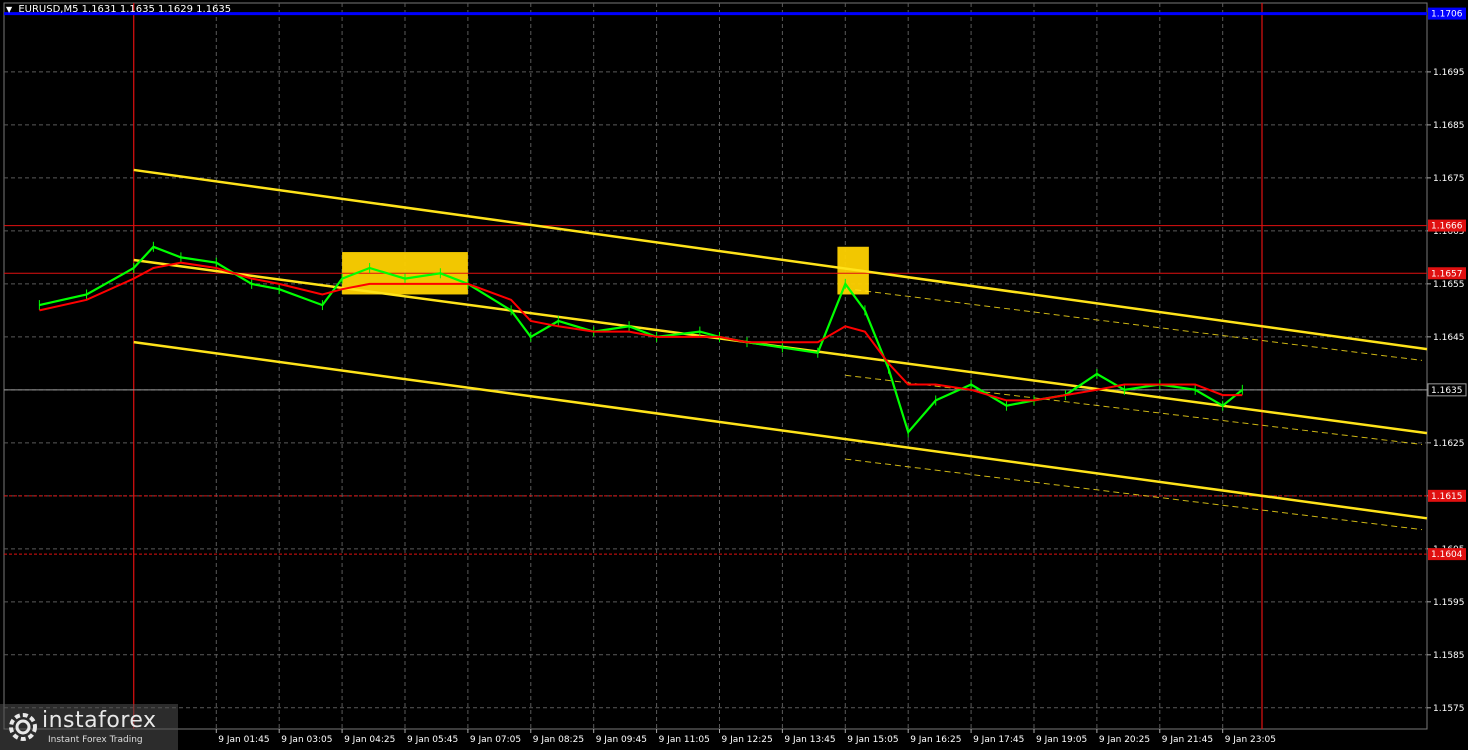 This screenshot has width=1468, height=750. Describe the element at coordinates (1447, 15) in the screenshot. I see `price-level-label: 1.1706` at that location.